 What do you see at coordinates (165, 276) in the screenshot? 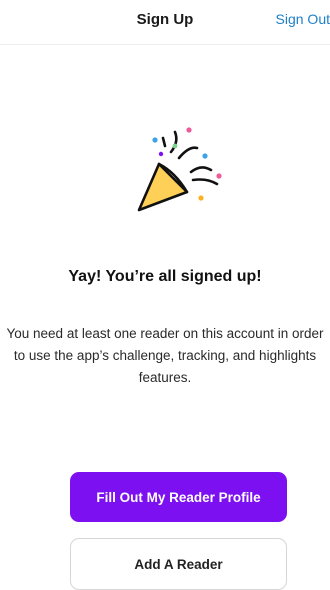
I see `success-headline: Yay! You’re all signed up!` at bounding box center [165, 276].